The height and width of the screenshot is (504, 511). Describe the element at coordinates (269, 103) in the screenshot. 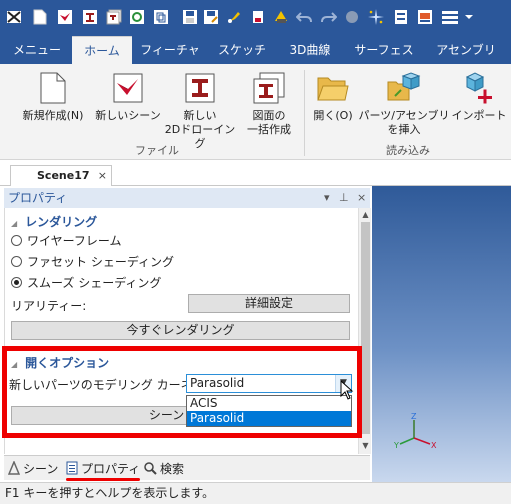

I see `batch-drawing-button: 図面の 一括作成` at that location.